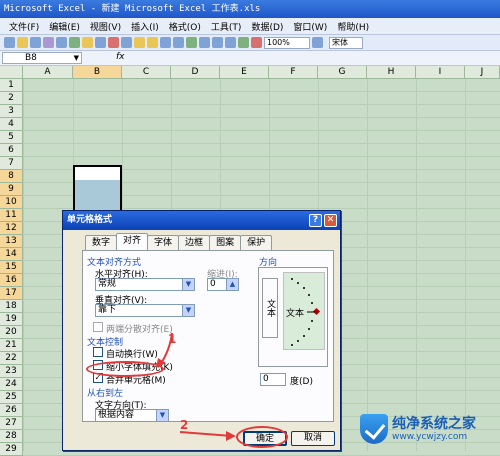 The height and width of the screenshot is (456, 500). What do you see at coordinates (132, 241) in the screenshot?
I see `tab-alignment: 对齐` at bounding box center [132, 241].